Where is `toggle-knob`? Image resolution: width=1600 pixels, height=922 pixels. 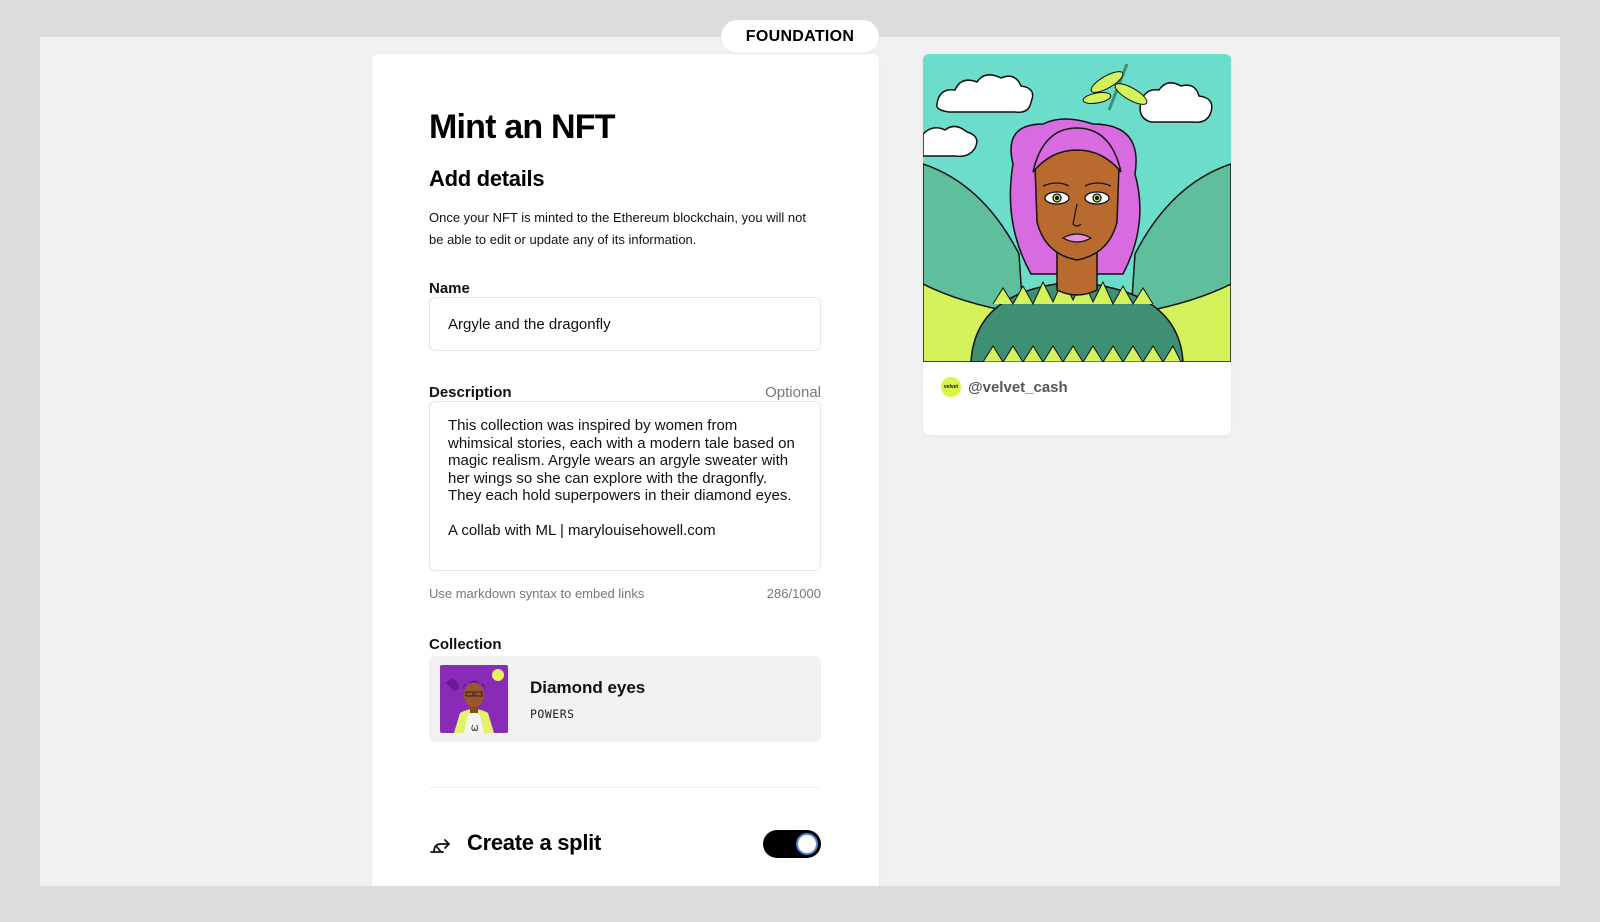 toggle-knob is located at coordinates (807, 844).